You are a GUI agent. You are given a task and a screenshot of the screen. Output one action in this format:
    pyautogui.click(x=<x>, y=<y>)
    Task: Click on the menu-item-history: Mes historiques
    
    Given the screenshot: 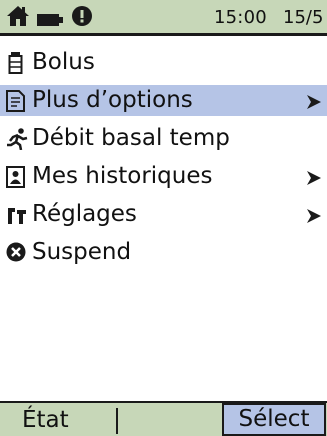 What is the action you would take?
    pyautogui.click(x=163, y=176)
    